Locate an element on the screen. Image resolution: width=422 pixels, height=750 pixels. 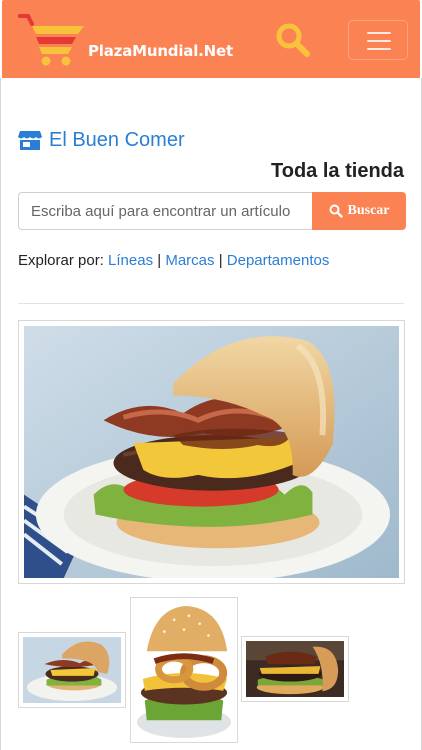
search-button-label: Buscar is located at coordinates (368, 210).